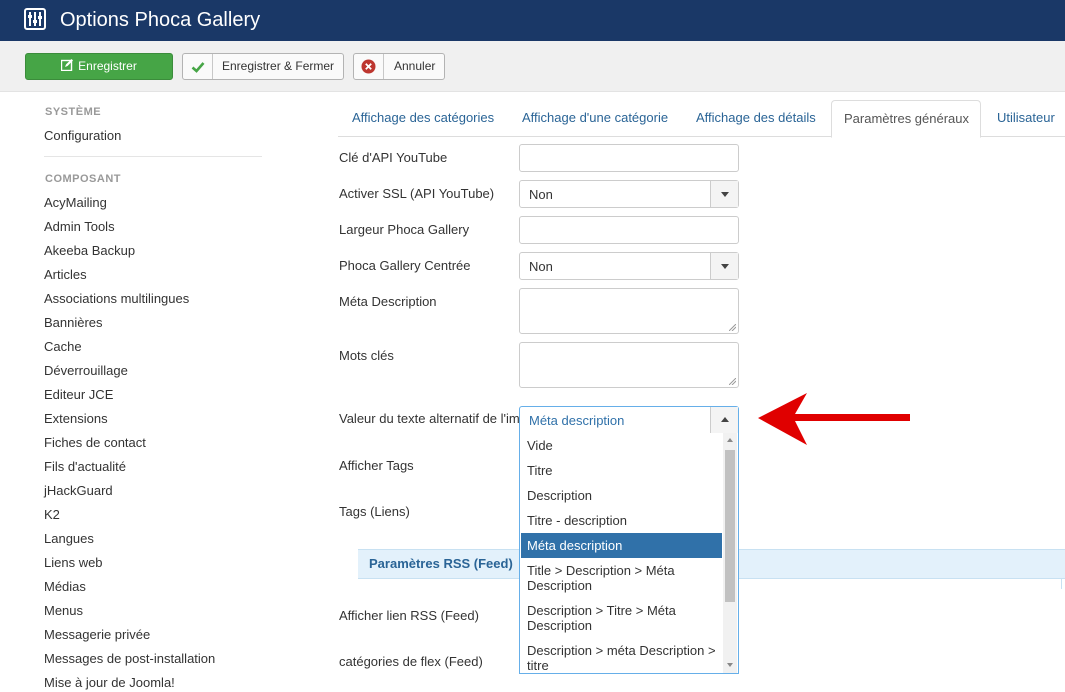 The height and width of the screenshot is (692, 1065). I want to click on sidebar-item-configuration: Configuration, so click(82, 135).